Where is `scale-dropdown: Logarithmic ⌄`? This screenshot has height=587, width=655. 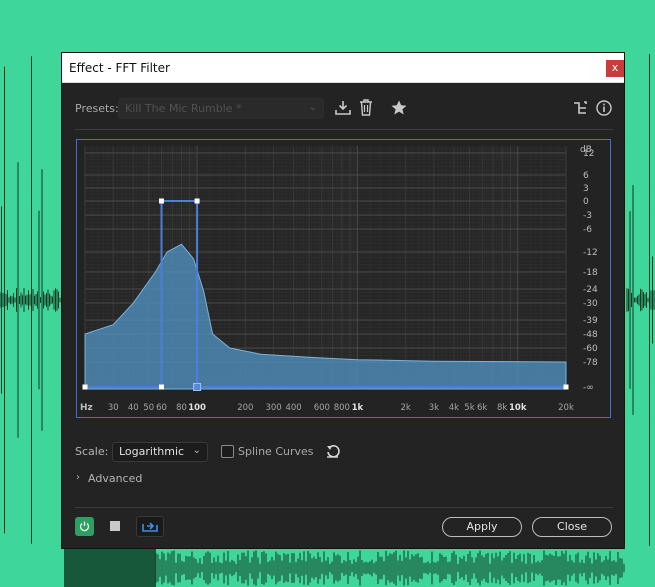 scale-dropdown: Logarithmic ⌄ is located at coordinates (160, 452).